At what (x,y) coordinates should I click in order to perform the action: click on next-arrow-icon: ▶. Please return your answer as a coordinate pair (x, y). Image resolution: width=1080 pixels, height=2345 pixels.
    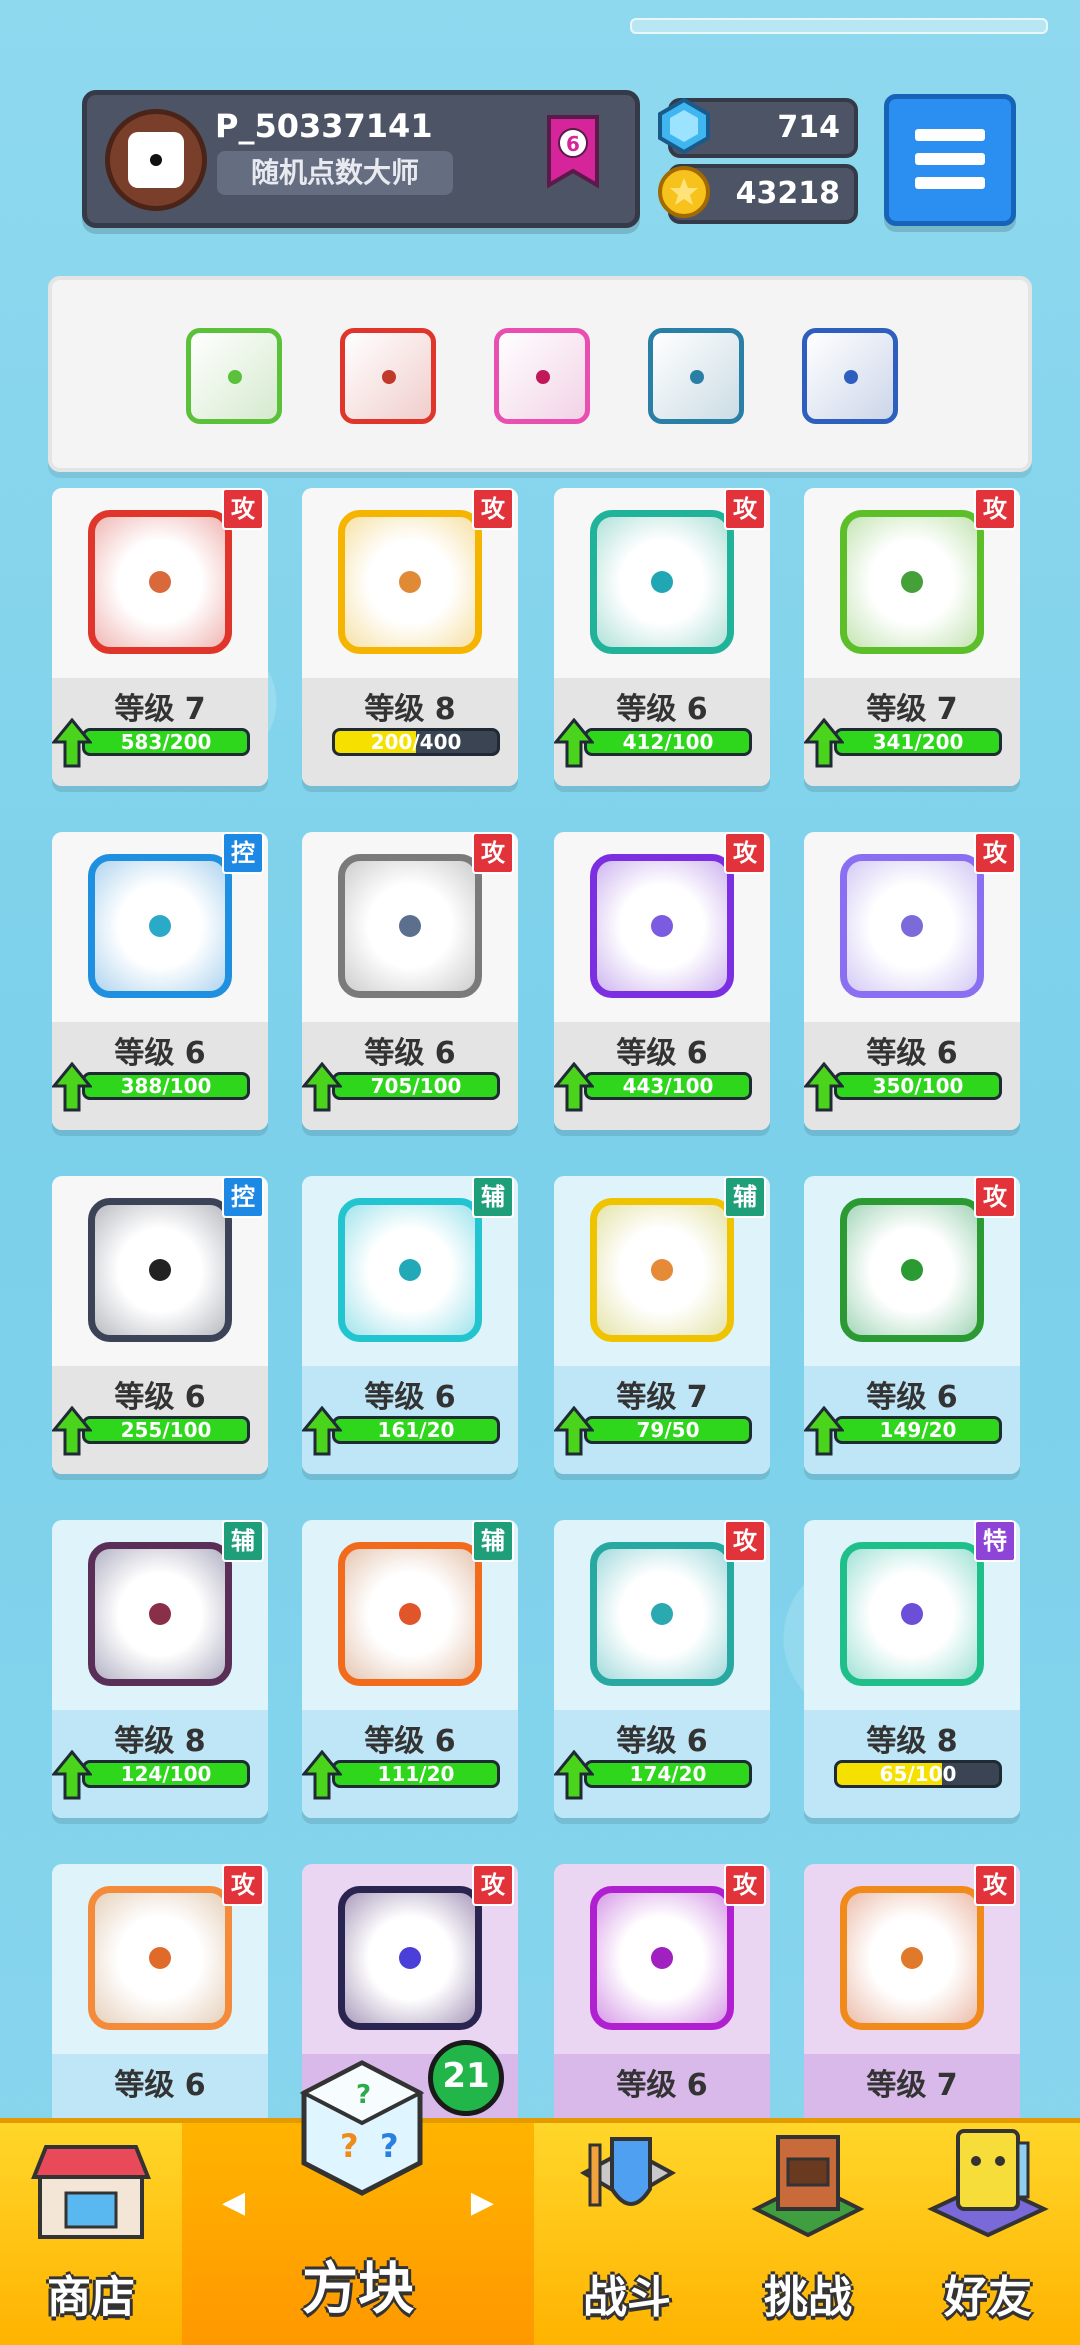
    Looking at the image, I should click on (482, 2202).